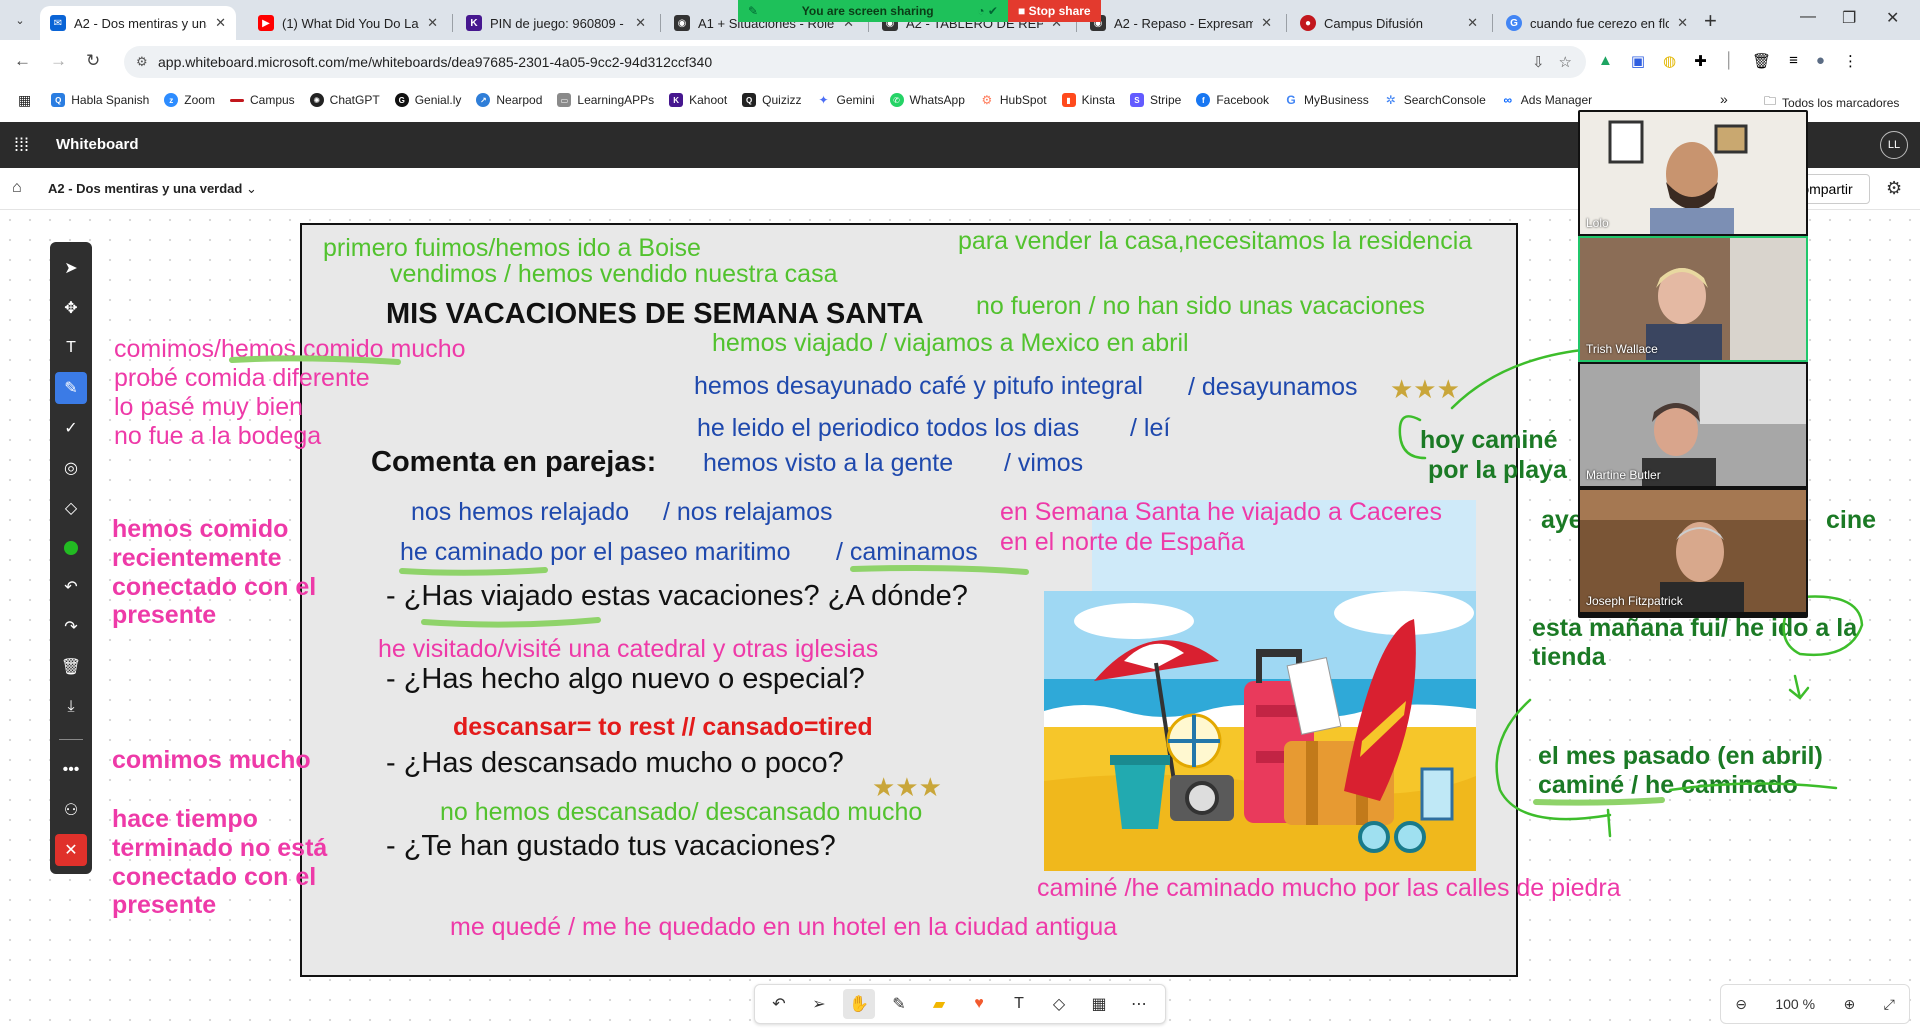 The image size is (1920, 1032). Describe the element at coordinates (520, 512) in the screenshot. I see `ink-blue-7: nos hemos relajado` at that location.